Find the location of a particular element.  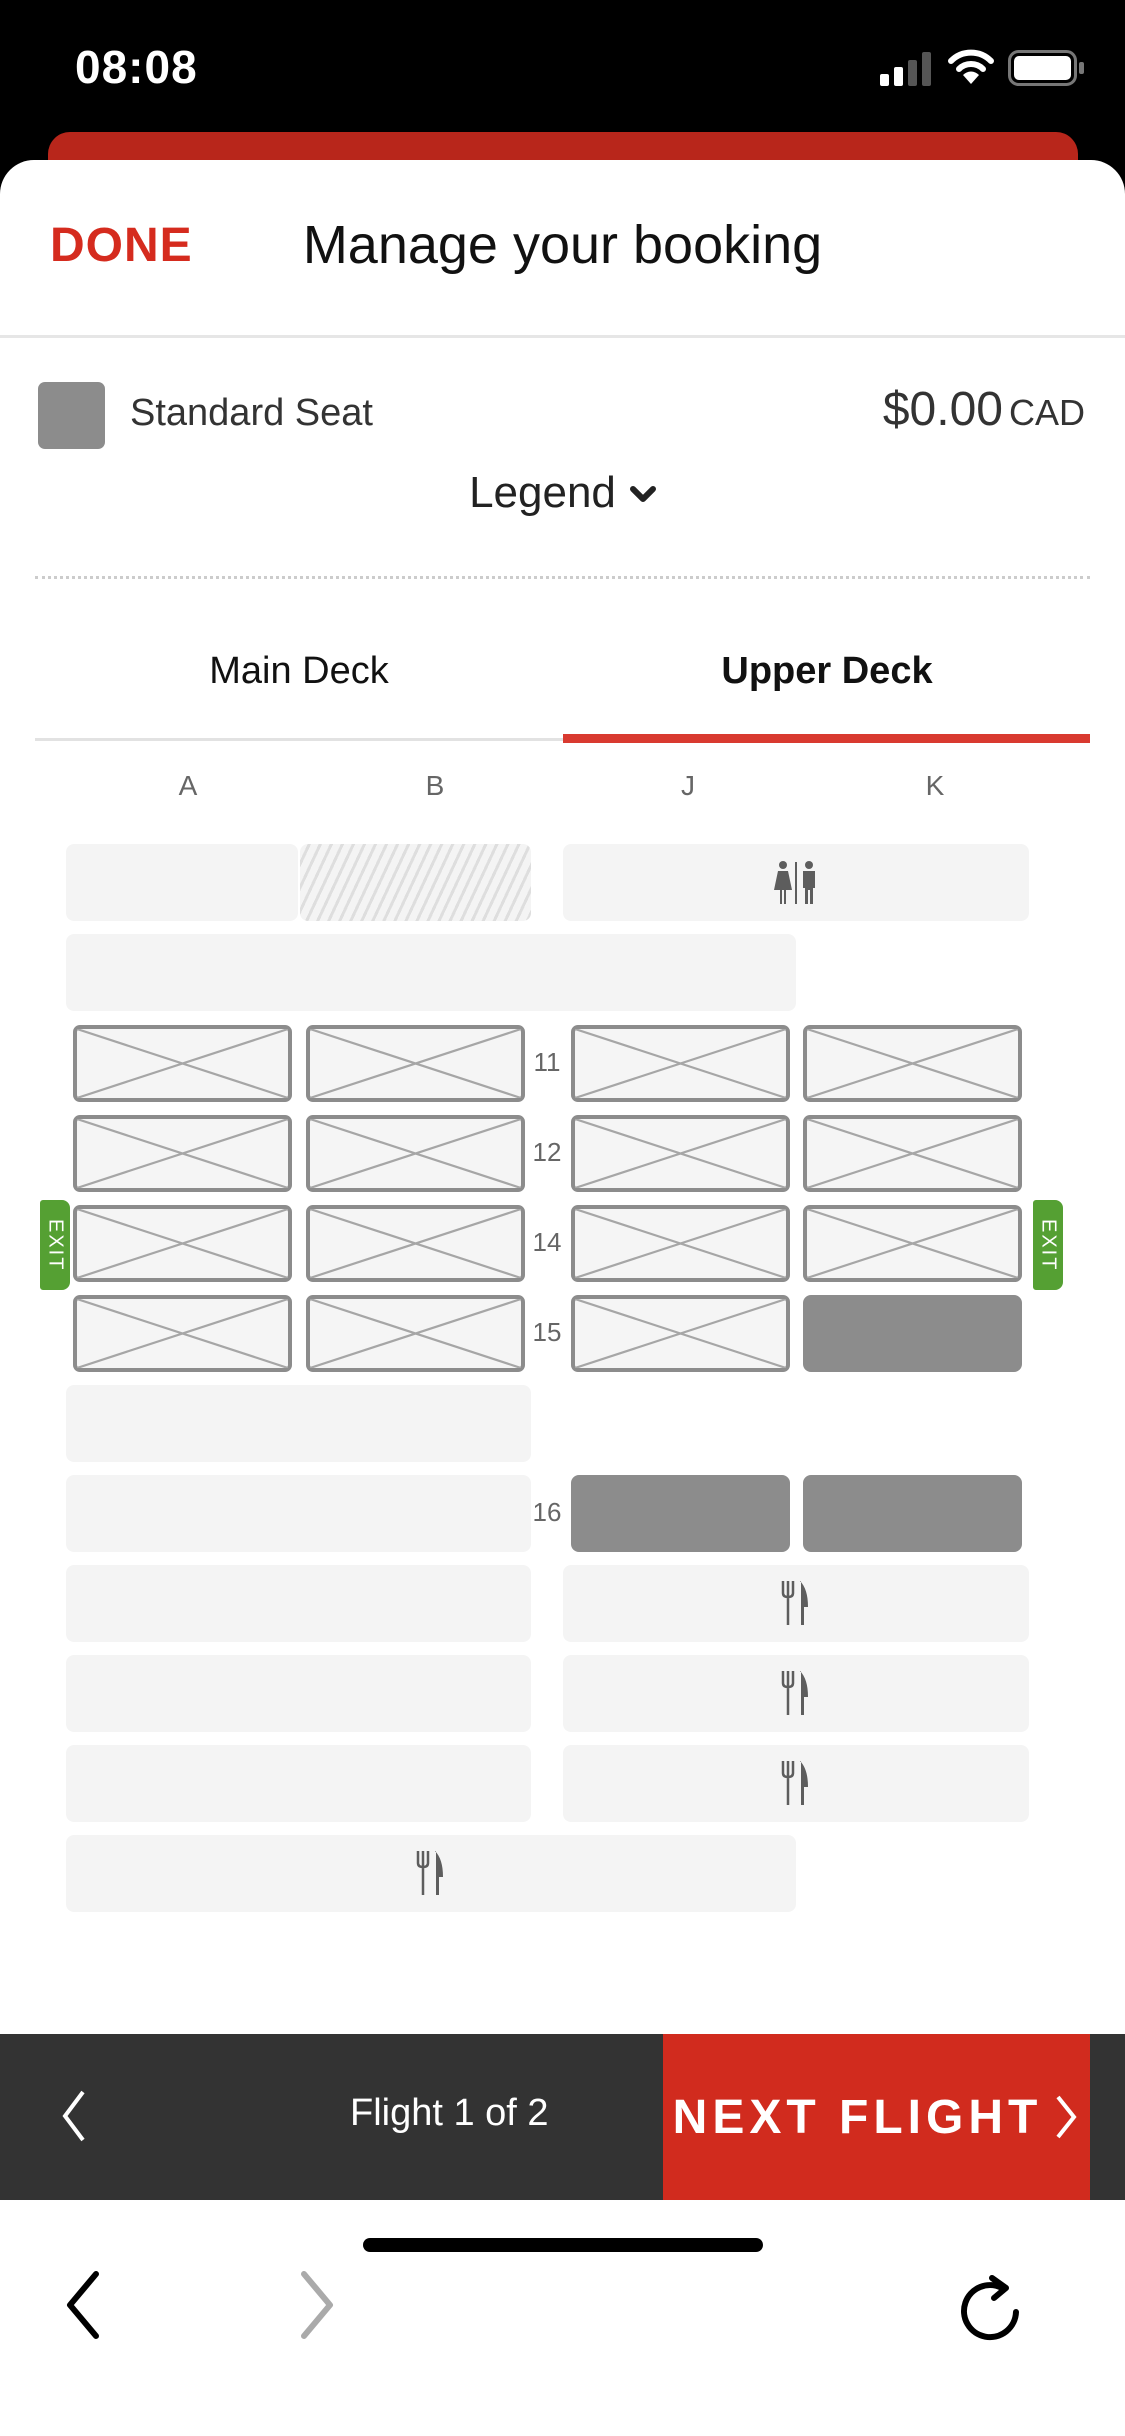

seat-12J-unavailable is located at coordinates (680, 1153).